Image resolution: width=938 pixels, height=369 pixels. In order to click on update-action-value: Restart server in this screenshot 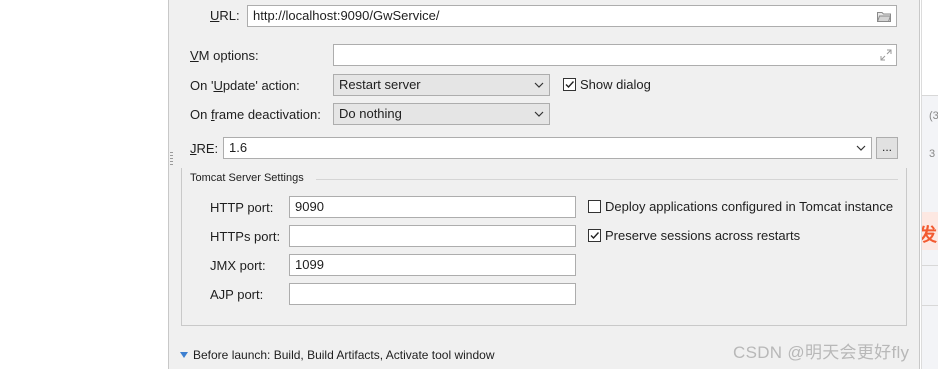, I will do `click(380, 84)`.